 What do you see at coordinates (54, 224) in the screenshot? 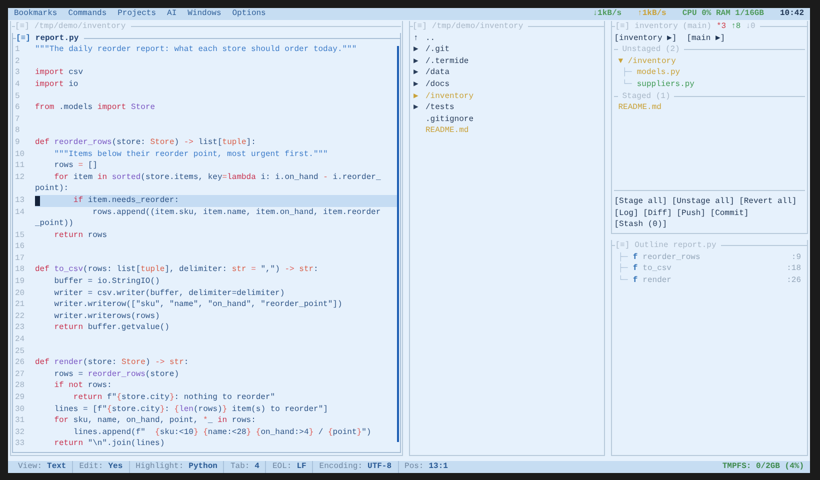
I see `code-line: _point))` at bounding box center [54, 224].